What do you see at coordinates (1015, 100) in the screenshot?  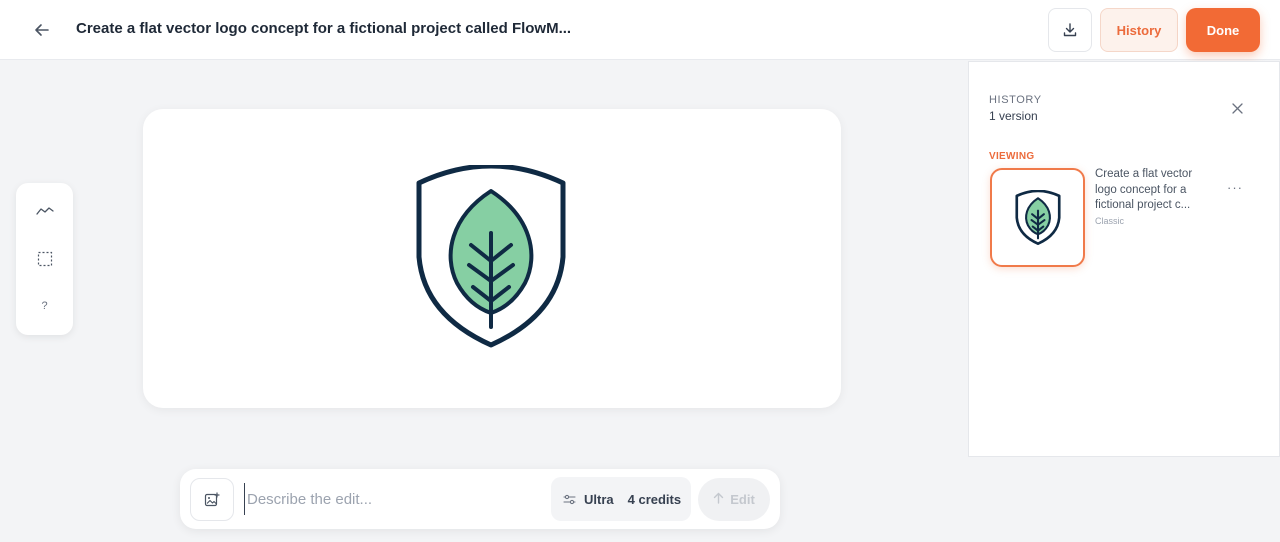 I see `history-heading: HISTORY` at bounding box center [1015, 100].